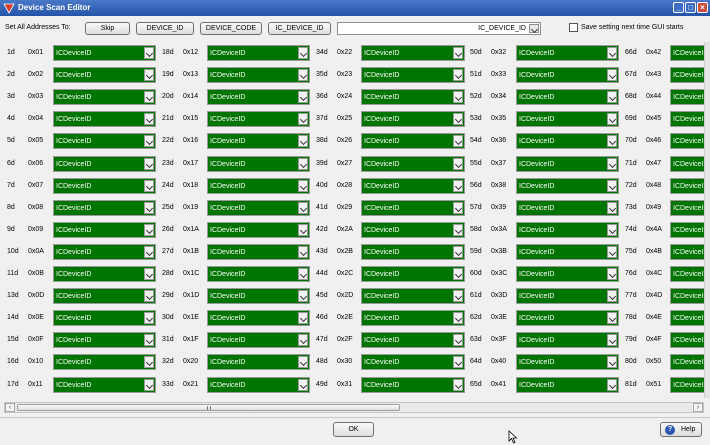 The height and width of the screenshot is (445, 710). I want to click on scroll-right-button: ›, so click(698, 407).